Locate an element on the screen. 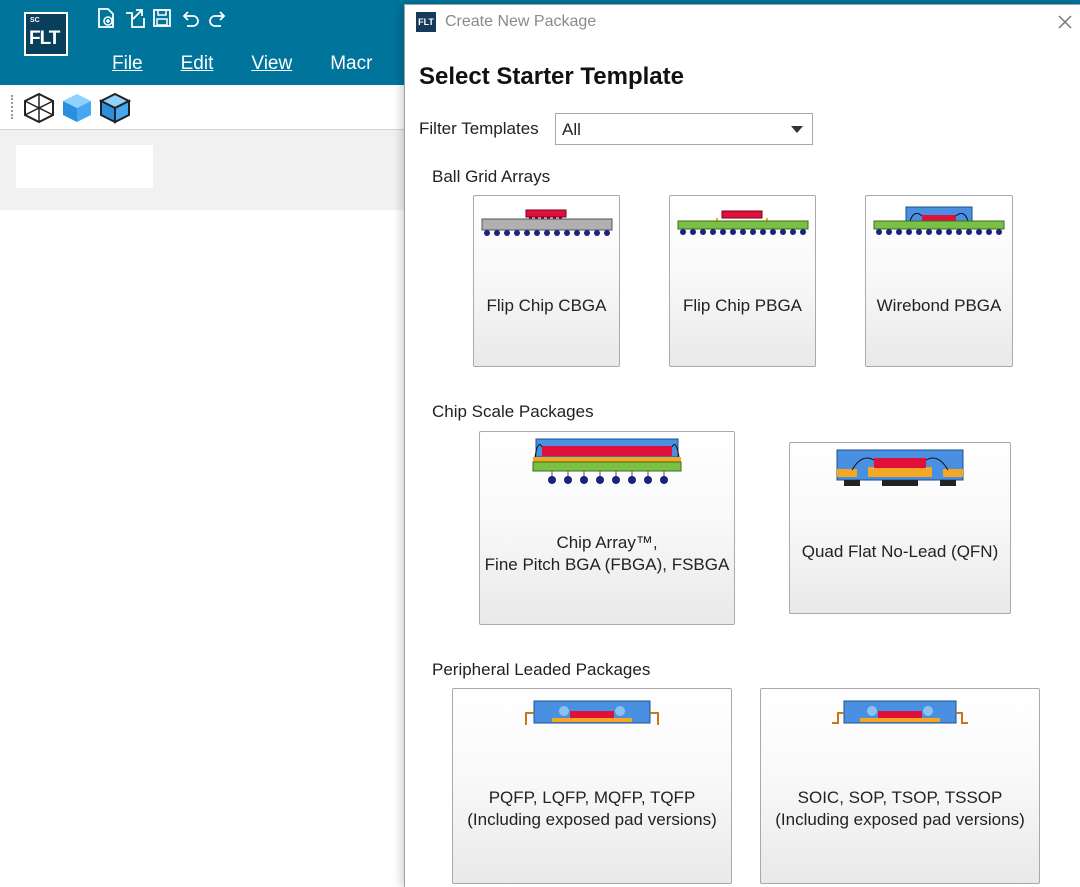 The width and height of the screenshot is (1080, 887). shaded-edges-view-icon is located at coordinates (115, 108).